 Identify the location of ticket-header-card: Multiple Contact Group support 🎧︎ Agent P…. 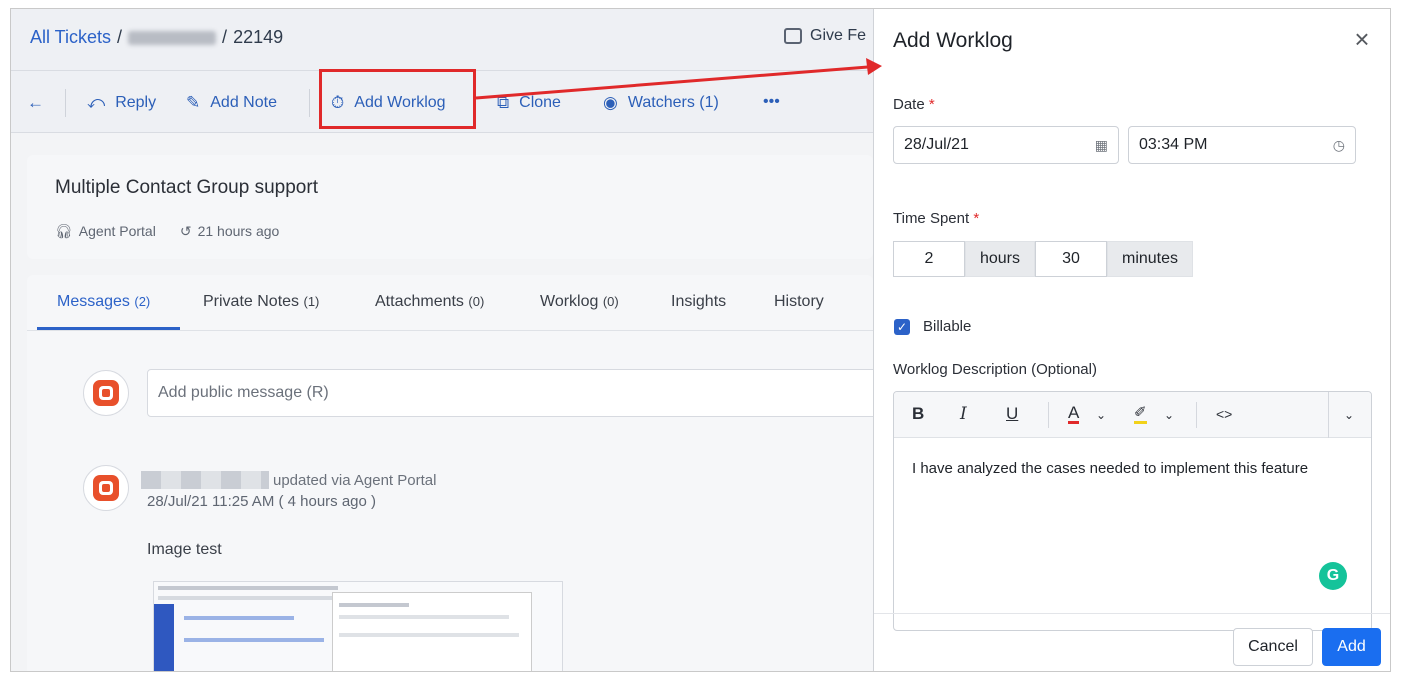
(450, 207).